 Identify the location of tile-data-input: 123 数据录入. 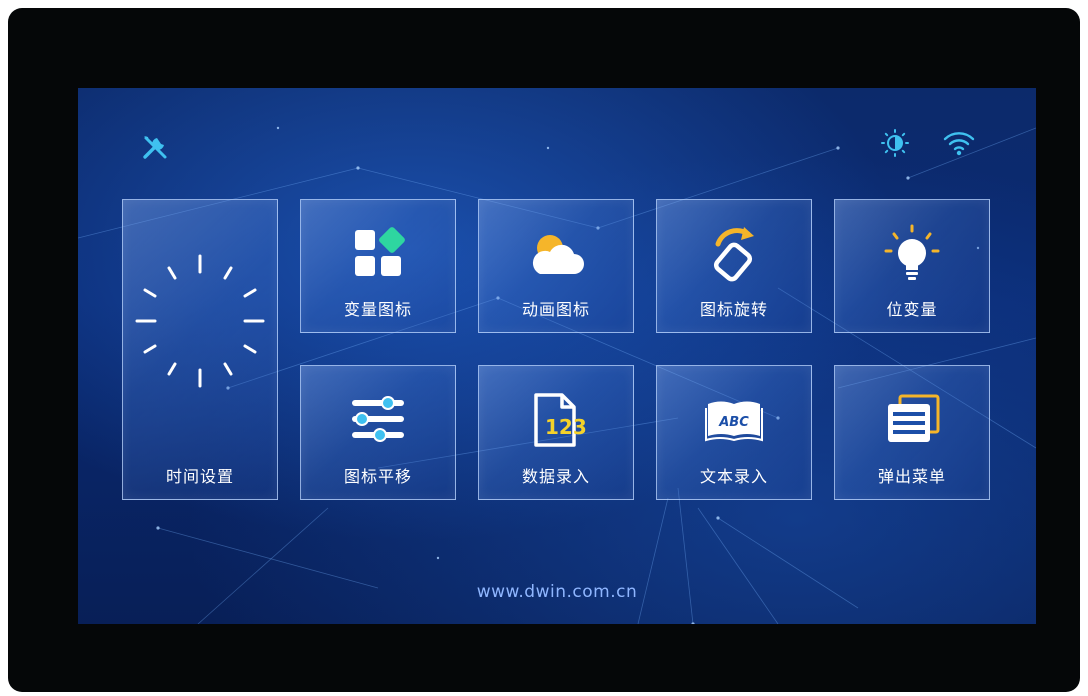
(556, 432).